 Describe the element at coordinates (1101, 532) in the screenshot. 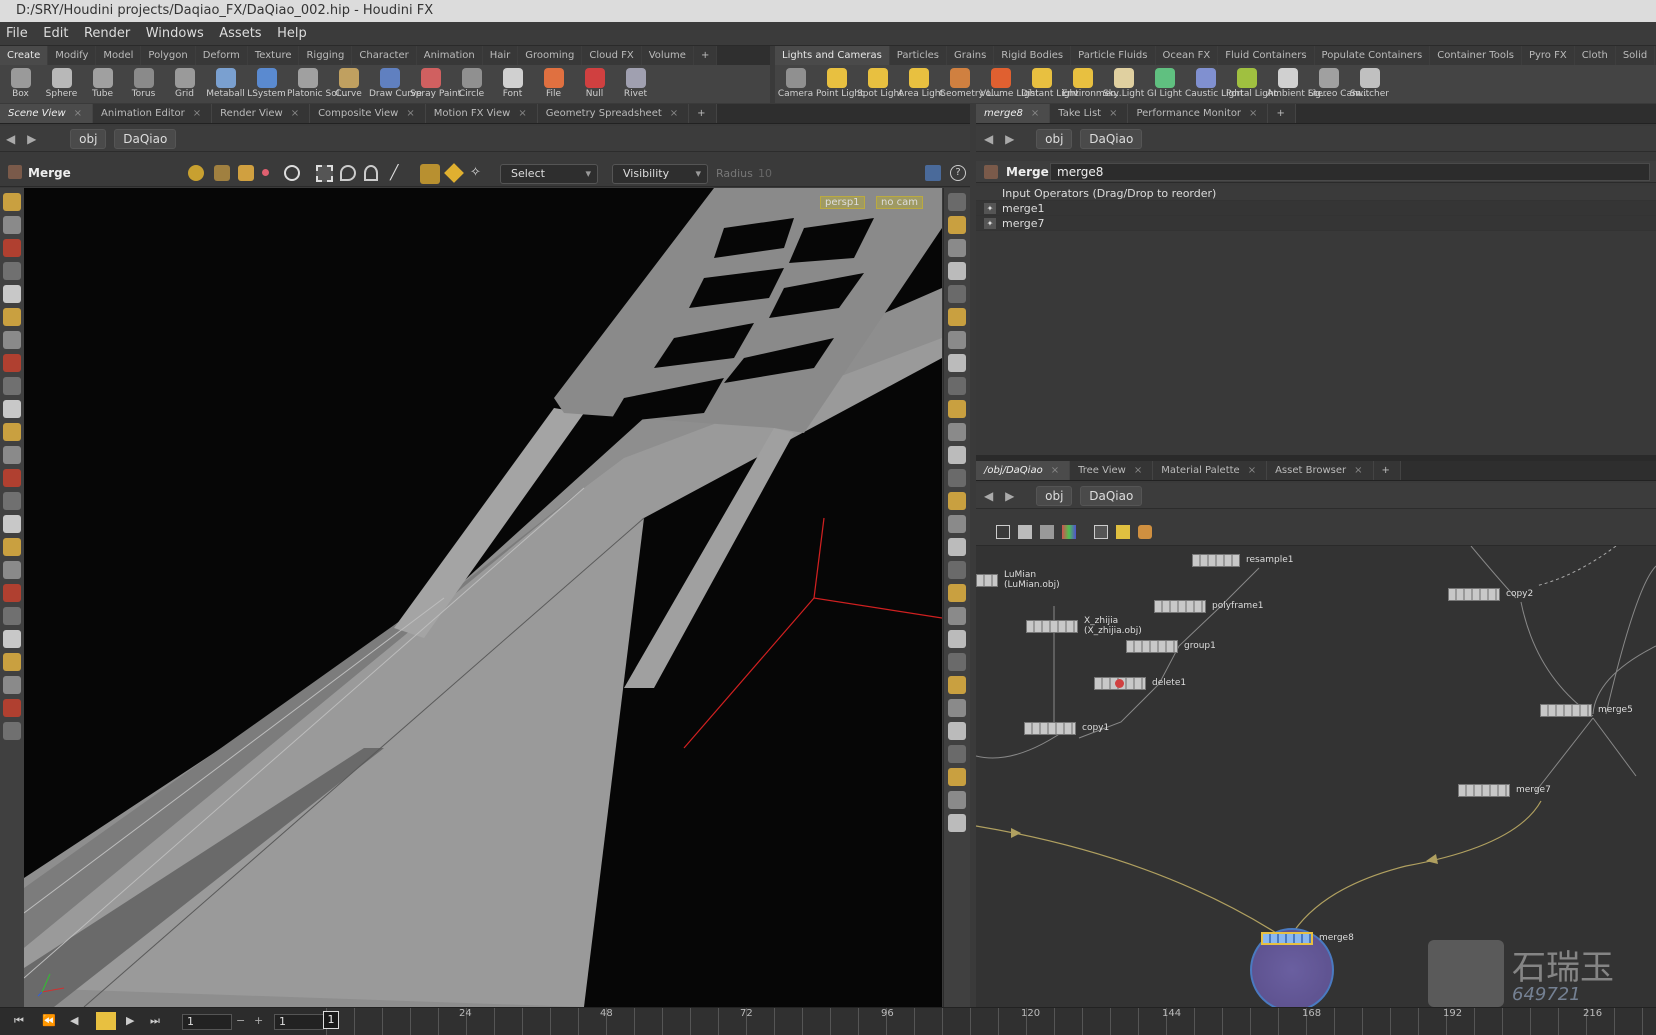

I see `layout-icon` at that location.